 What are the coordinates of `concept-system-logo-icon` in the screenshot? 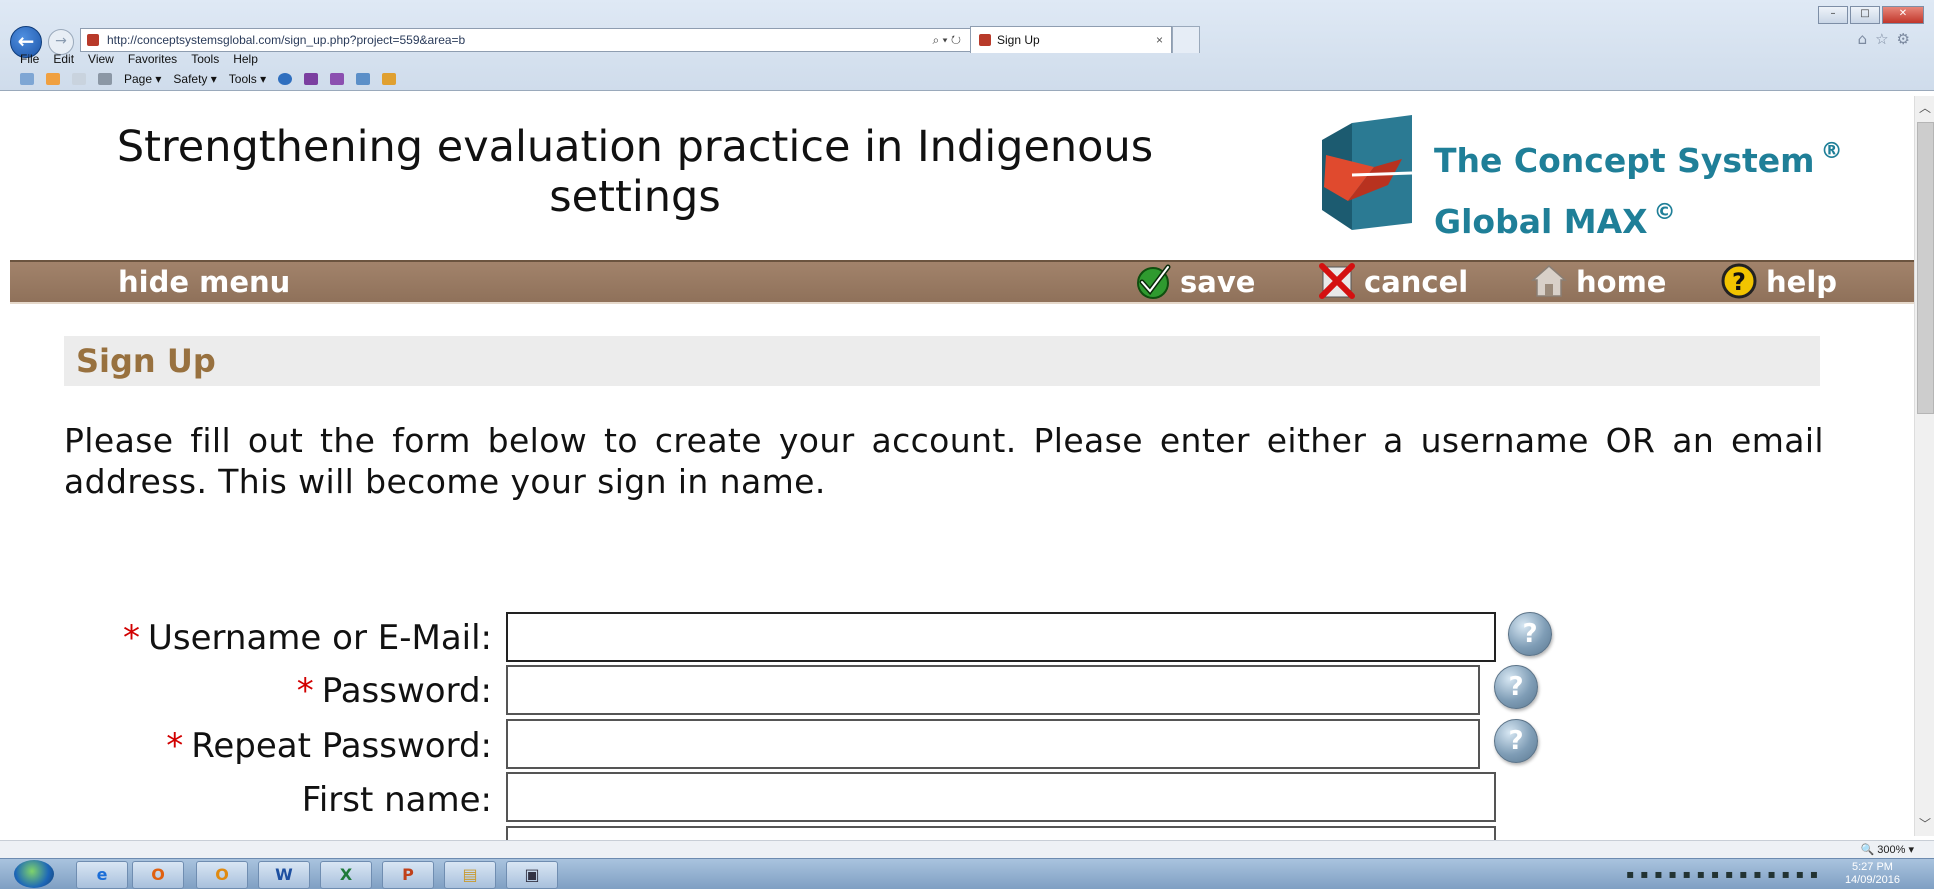 It's located at (1367, 172).